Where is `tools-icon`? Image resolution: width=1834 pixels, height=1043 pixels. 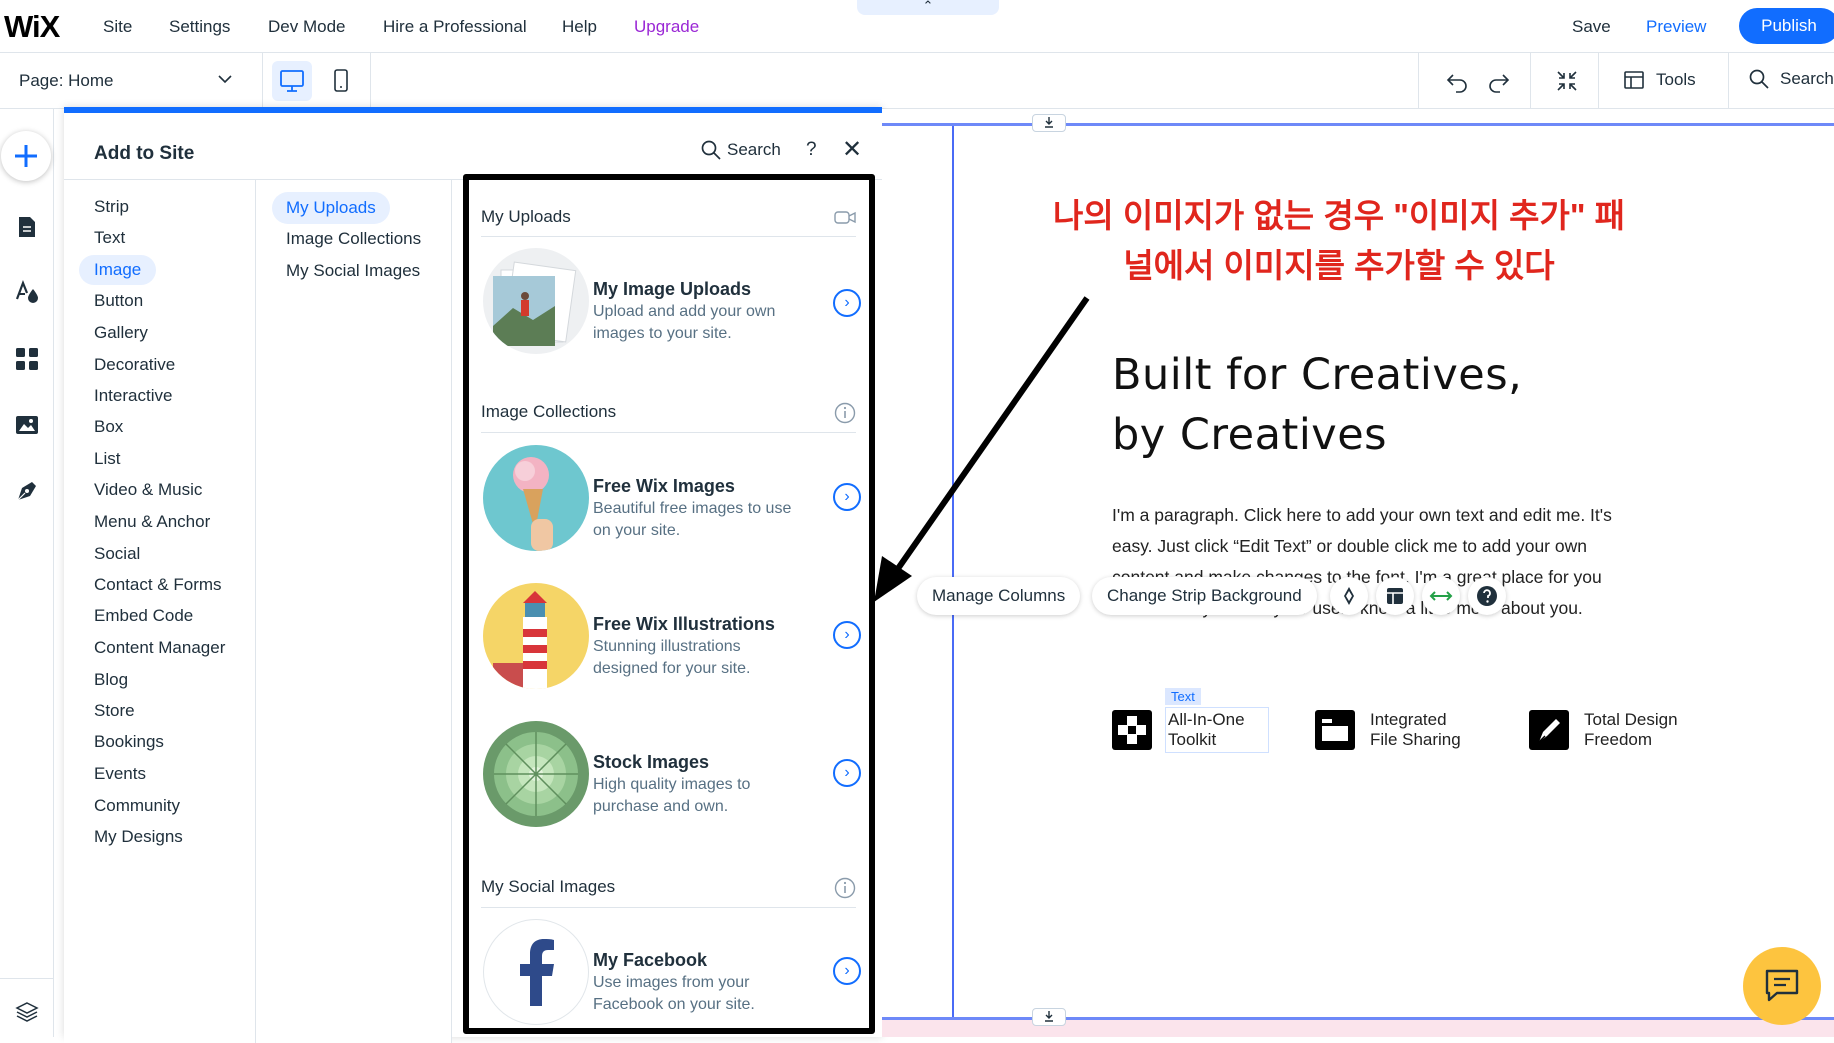 tools-icon is located at coordinates (1634, 80).